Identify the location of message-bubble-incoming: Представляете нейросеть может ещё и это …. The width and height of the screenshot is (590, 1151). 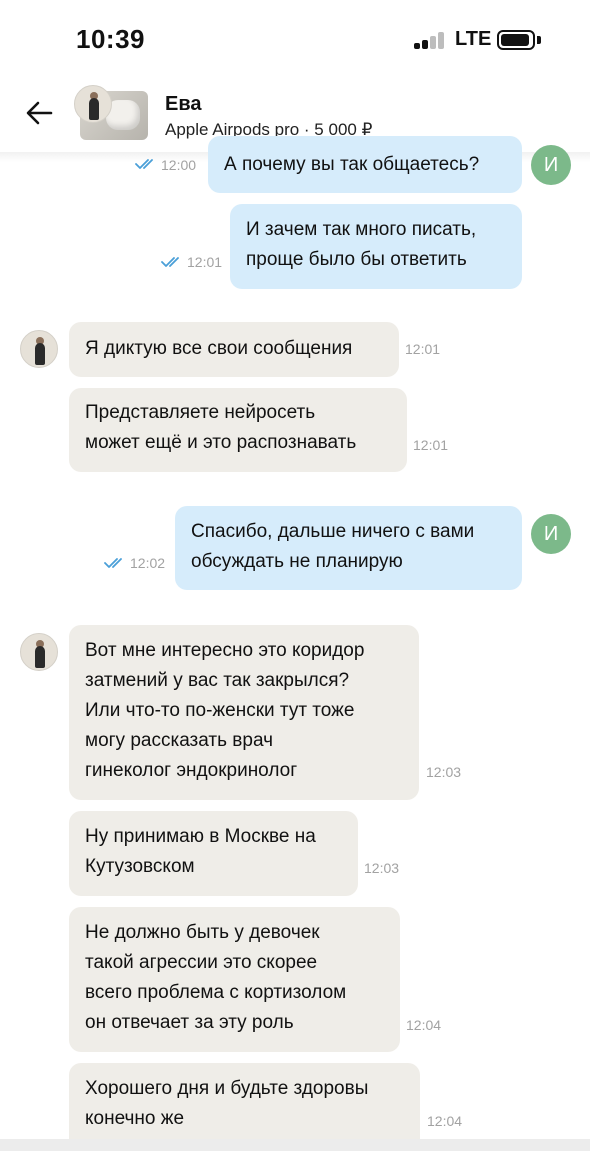
(238, 430).